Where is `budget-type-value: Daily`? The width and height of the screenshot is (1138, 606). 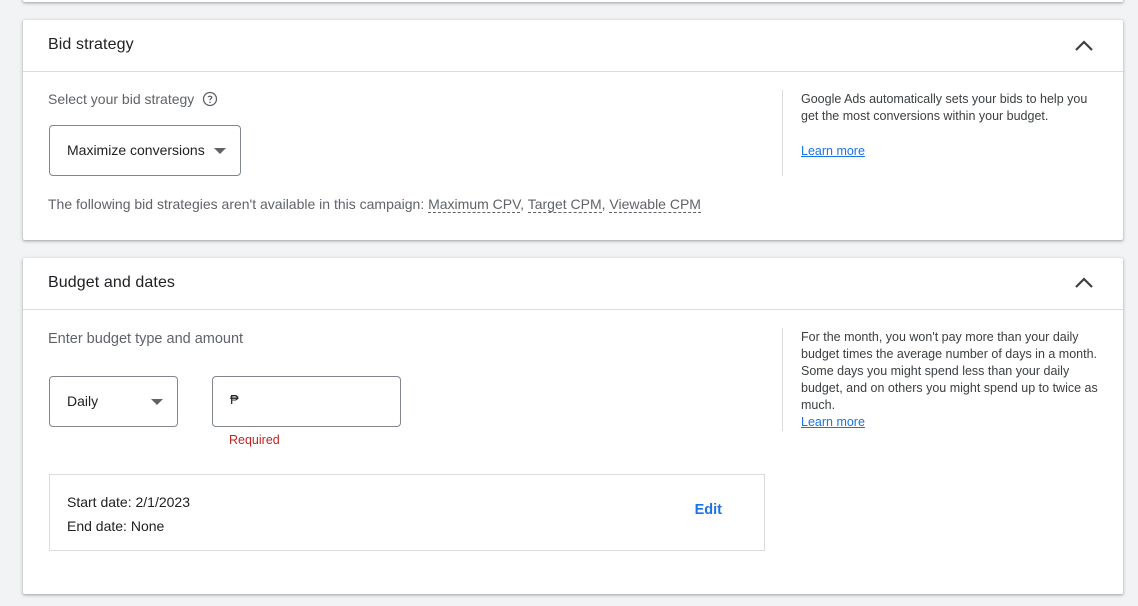
budget-type-value: Daily is located at coordinates (83, 401).